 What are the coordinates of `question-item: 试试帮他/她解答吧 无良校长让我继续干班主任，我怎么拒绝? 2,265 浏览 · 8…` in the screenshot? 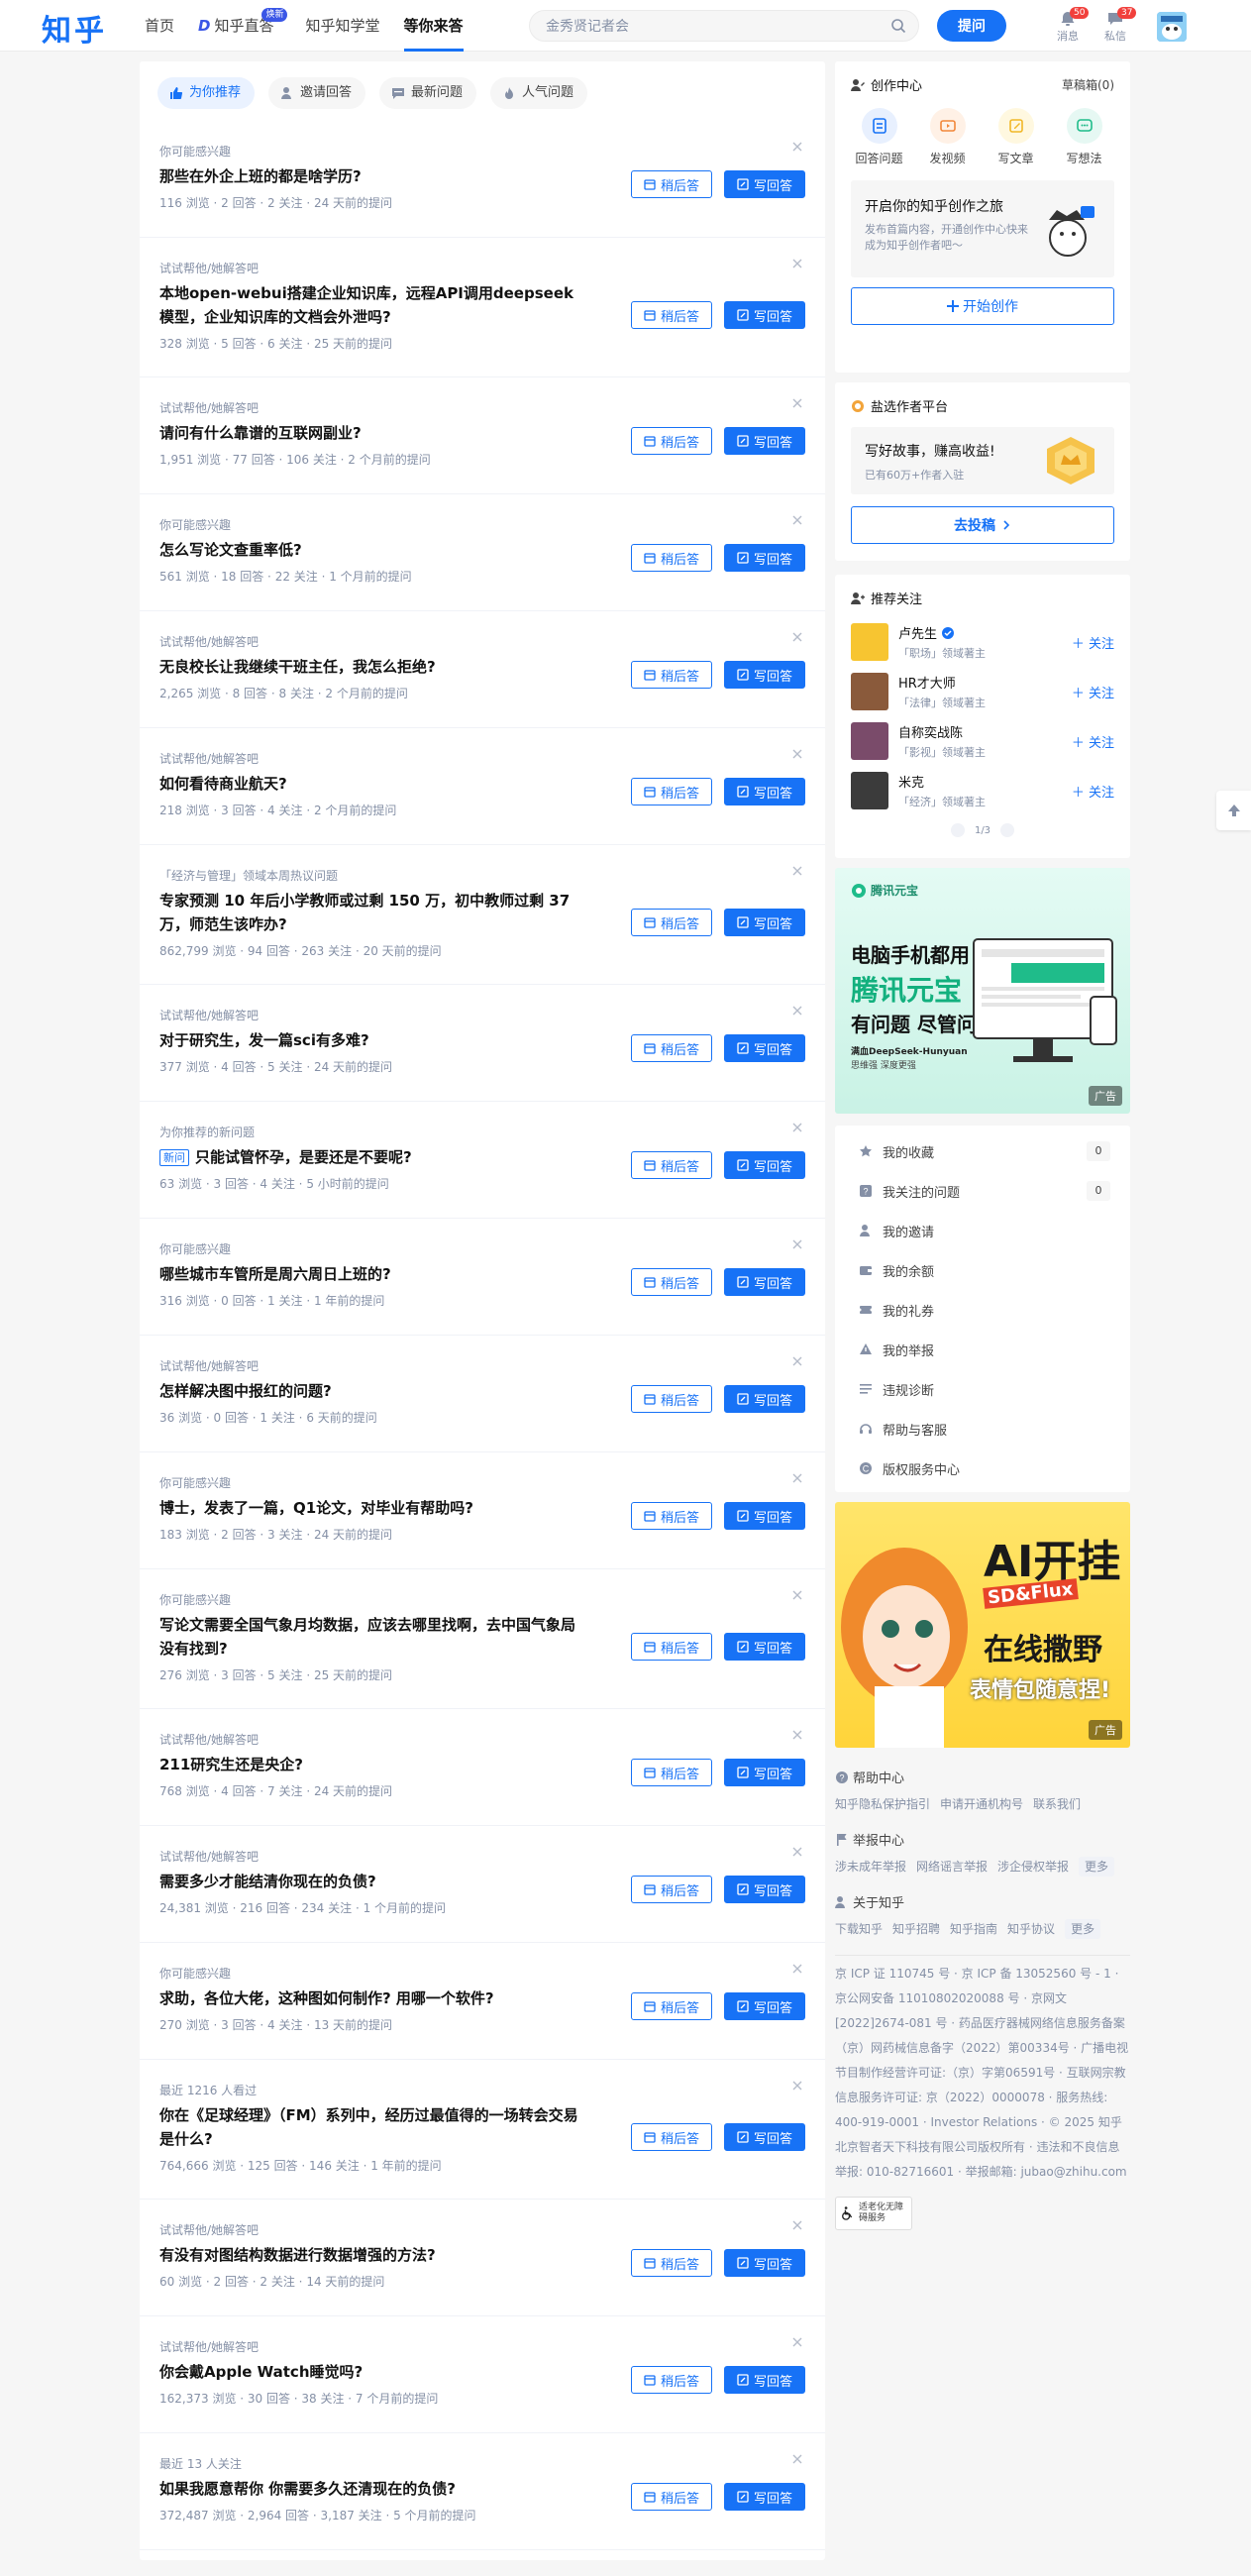 It's located at (482, 670).